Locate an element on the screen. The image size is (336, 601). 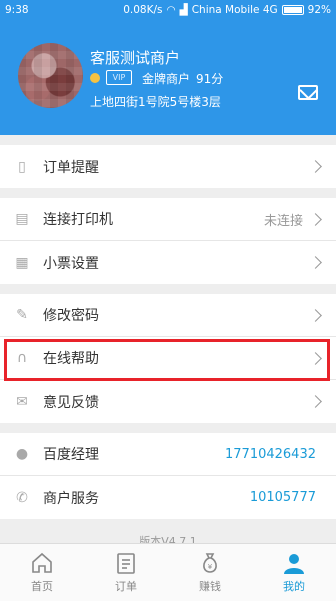
manager-phone: 17710426432 is located at coordinates (270, 454).